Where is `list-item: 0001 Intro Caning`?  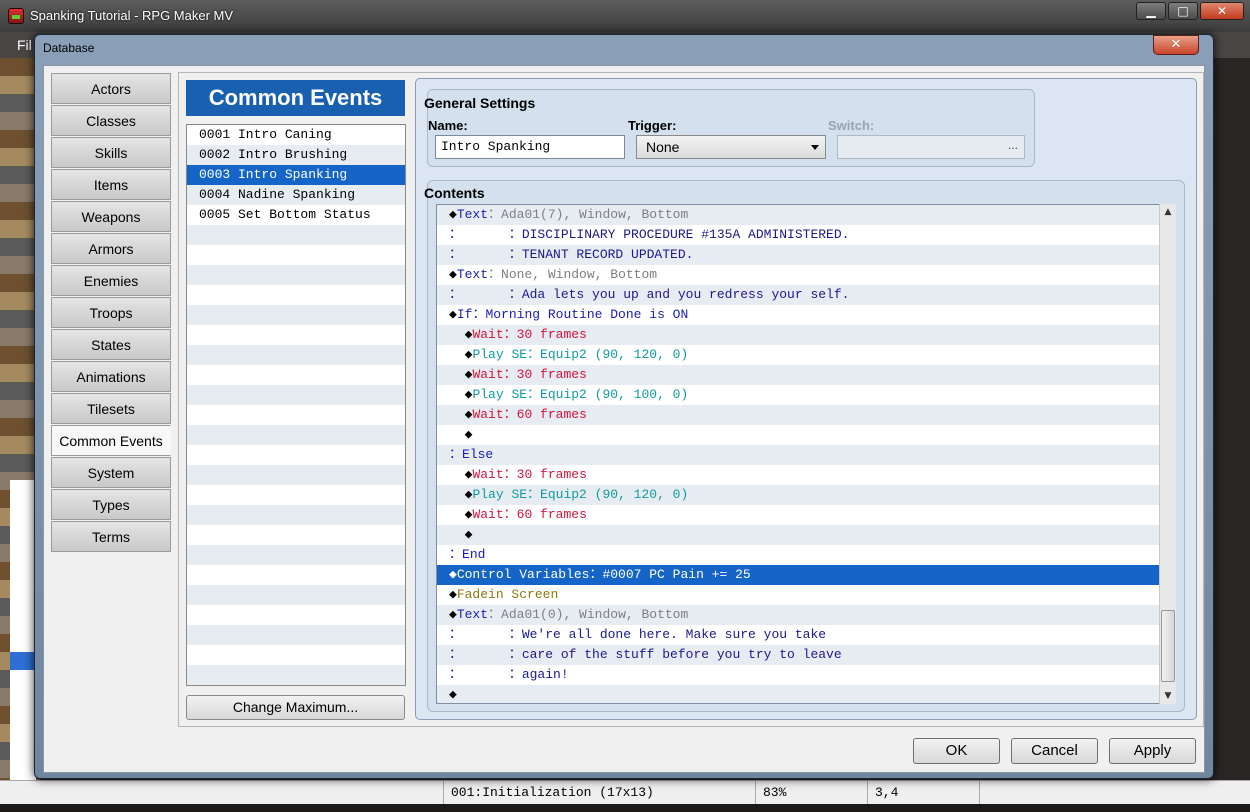
list-item: 0001 Intro Caning is located at coordinates (296, 135).